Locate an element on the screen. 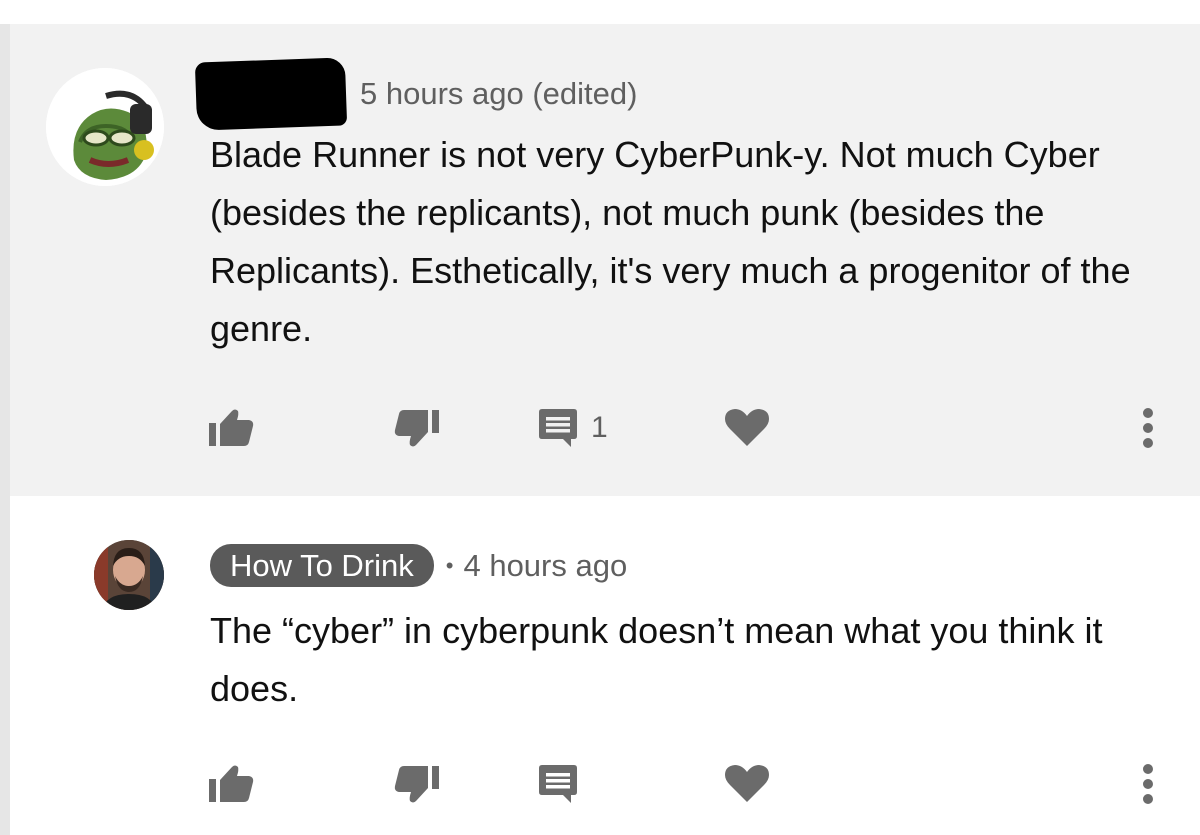 This screenshot has height=835, width=1200. reply-button: 1 is located at coordinates (572, 428).